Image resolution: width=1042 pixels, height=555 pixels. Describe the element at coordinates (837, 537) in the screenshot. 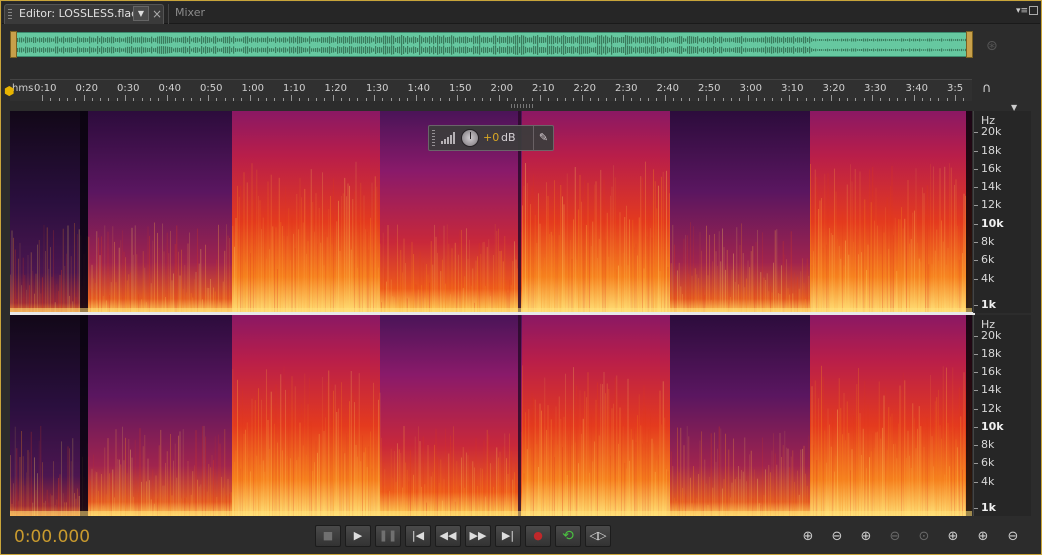

I see `zoom-out-amplitude-button: ⊖` at that location.